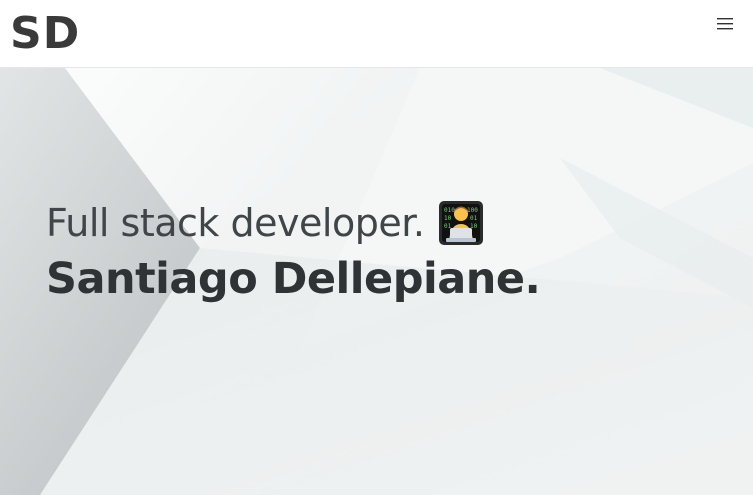 The height and width of the screenshot is (495, 753). What do you see at coordinates (726, 24) in the screenshot?
I see `hamburger-menu-icon` at bounding box center [726, 24].